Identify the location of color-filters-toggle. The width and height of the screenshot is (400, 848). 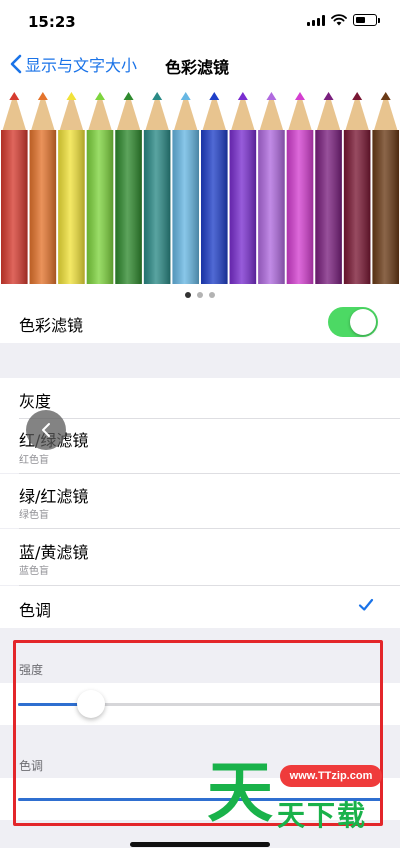
(353, 322).